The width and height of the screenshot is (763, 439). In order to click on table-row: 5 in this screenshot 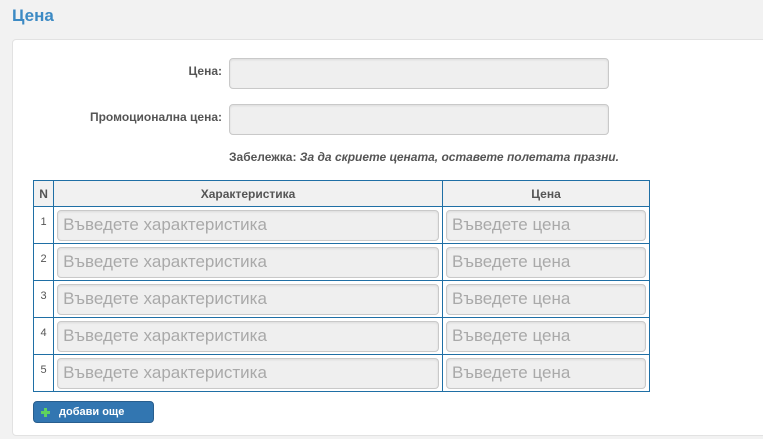, I will do `click(341, 373)`.